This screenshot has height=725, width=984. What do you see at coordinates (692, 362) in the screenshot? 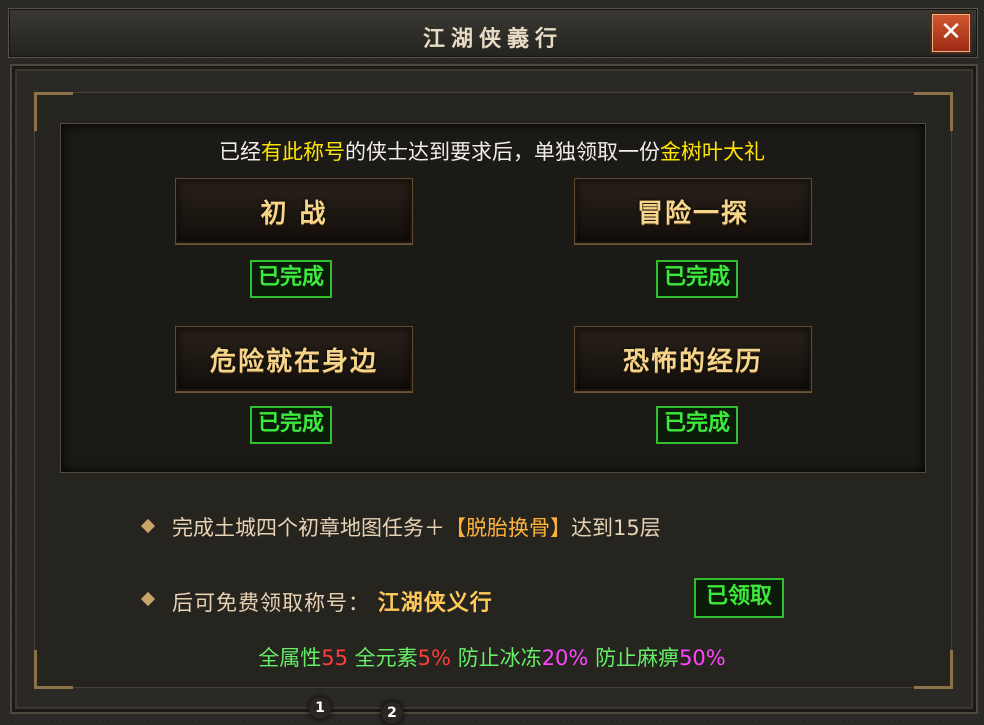
I see `task-label: 恐怖的经历` at bounding box center [692, 362].